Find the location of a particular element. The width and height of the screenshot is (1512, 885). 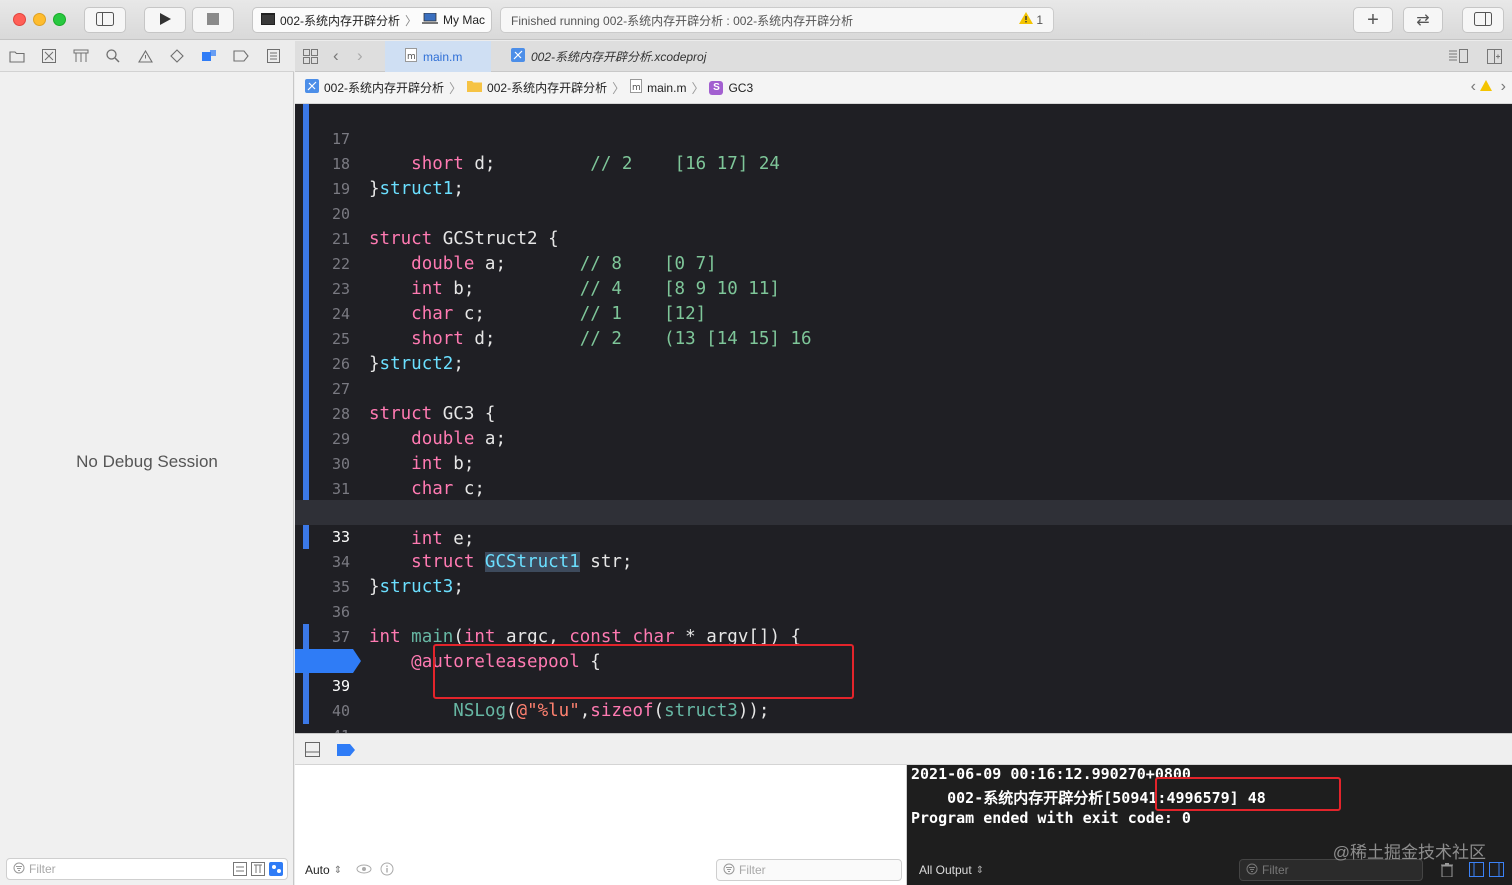

code-line: 23 char c; // 1 [12] is located at coordinates (903, 288).